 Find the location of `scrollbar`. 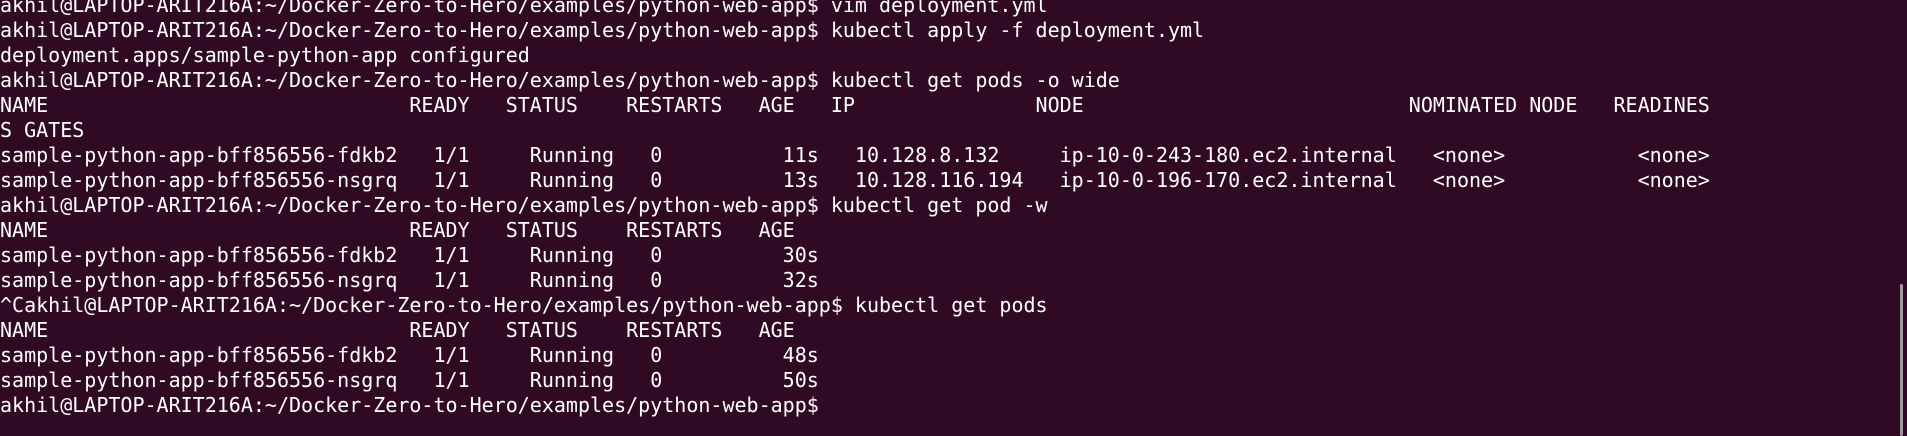

scrollbar is located at coordinates (1900, 218).